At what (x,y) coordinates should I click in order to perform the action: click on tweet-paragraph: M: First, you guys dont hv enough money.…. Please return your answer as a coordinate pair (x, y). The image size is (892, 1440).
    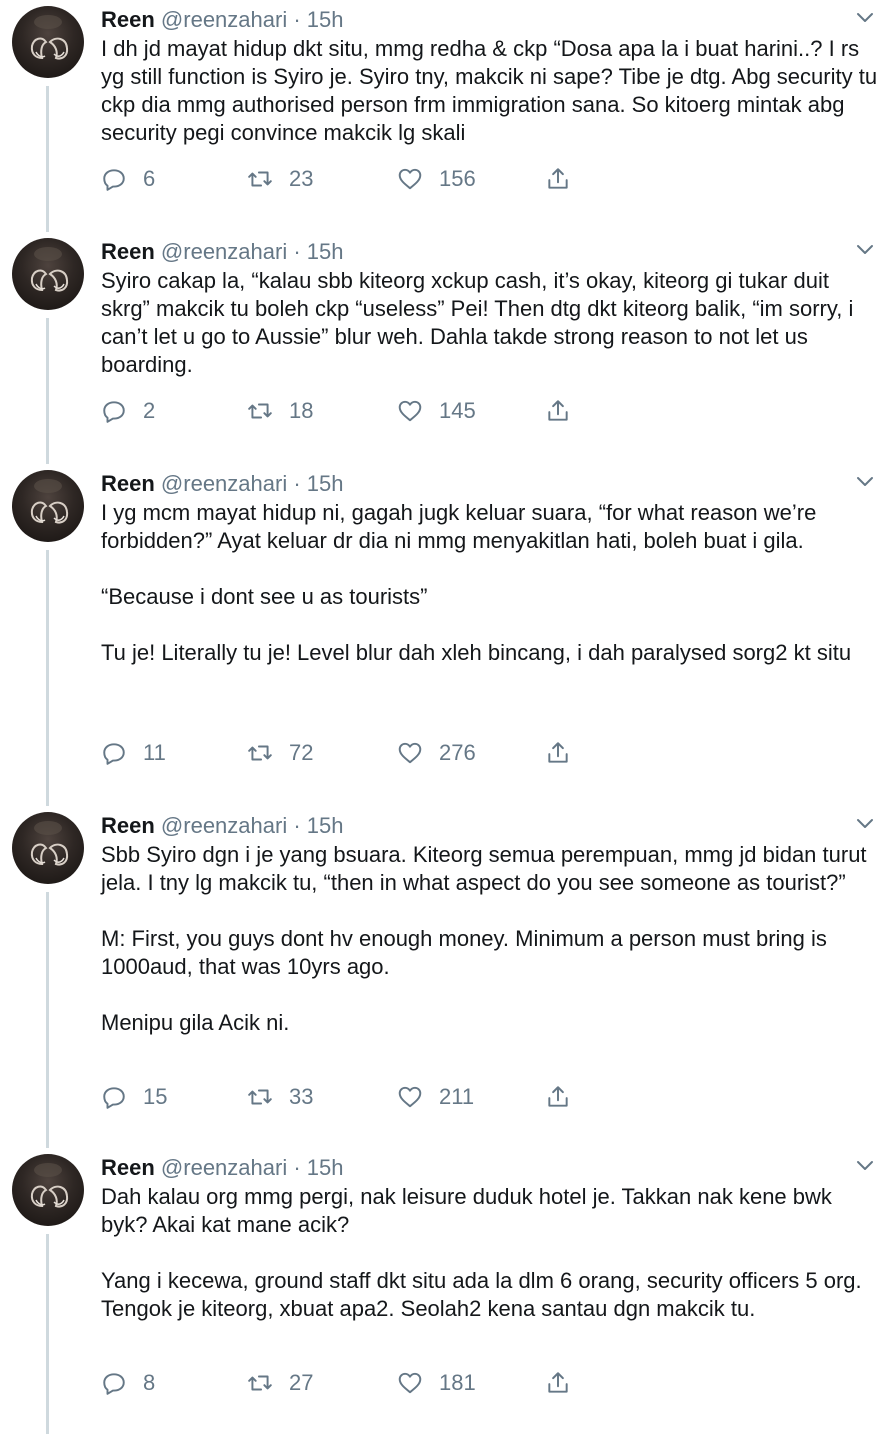
    Looking at the image, I should click on (464, 952).